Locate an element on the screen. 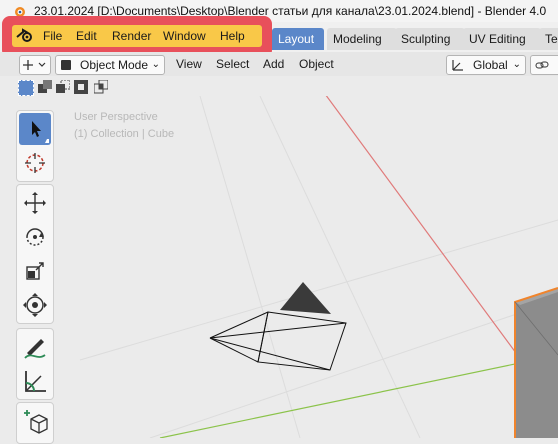  link-icon is located at coordinates (542, 65).